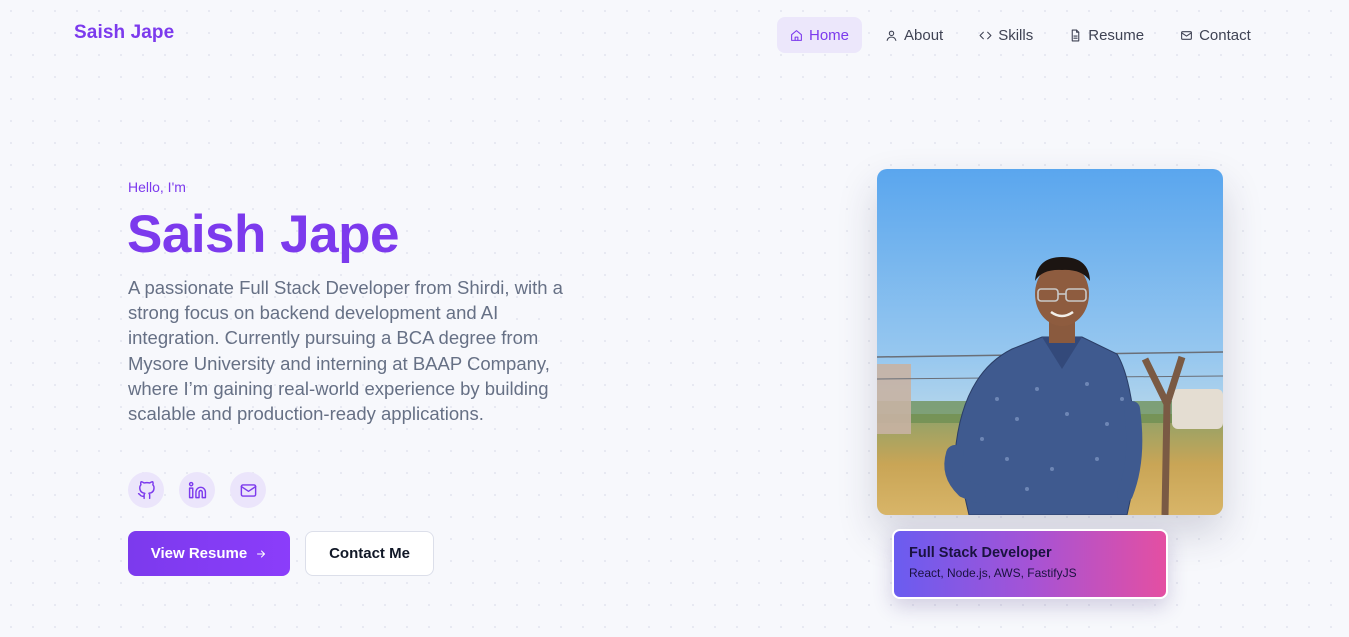  I want to click on nav-item-label: Home, so click(829, 35).